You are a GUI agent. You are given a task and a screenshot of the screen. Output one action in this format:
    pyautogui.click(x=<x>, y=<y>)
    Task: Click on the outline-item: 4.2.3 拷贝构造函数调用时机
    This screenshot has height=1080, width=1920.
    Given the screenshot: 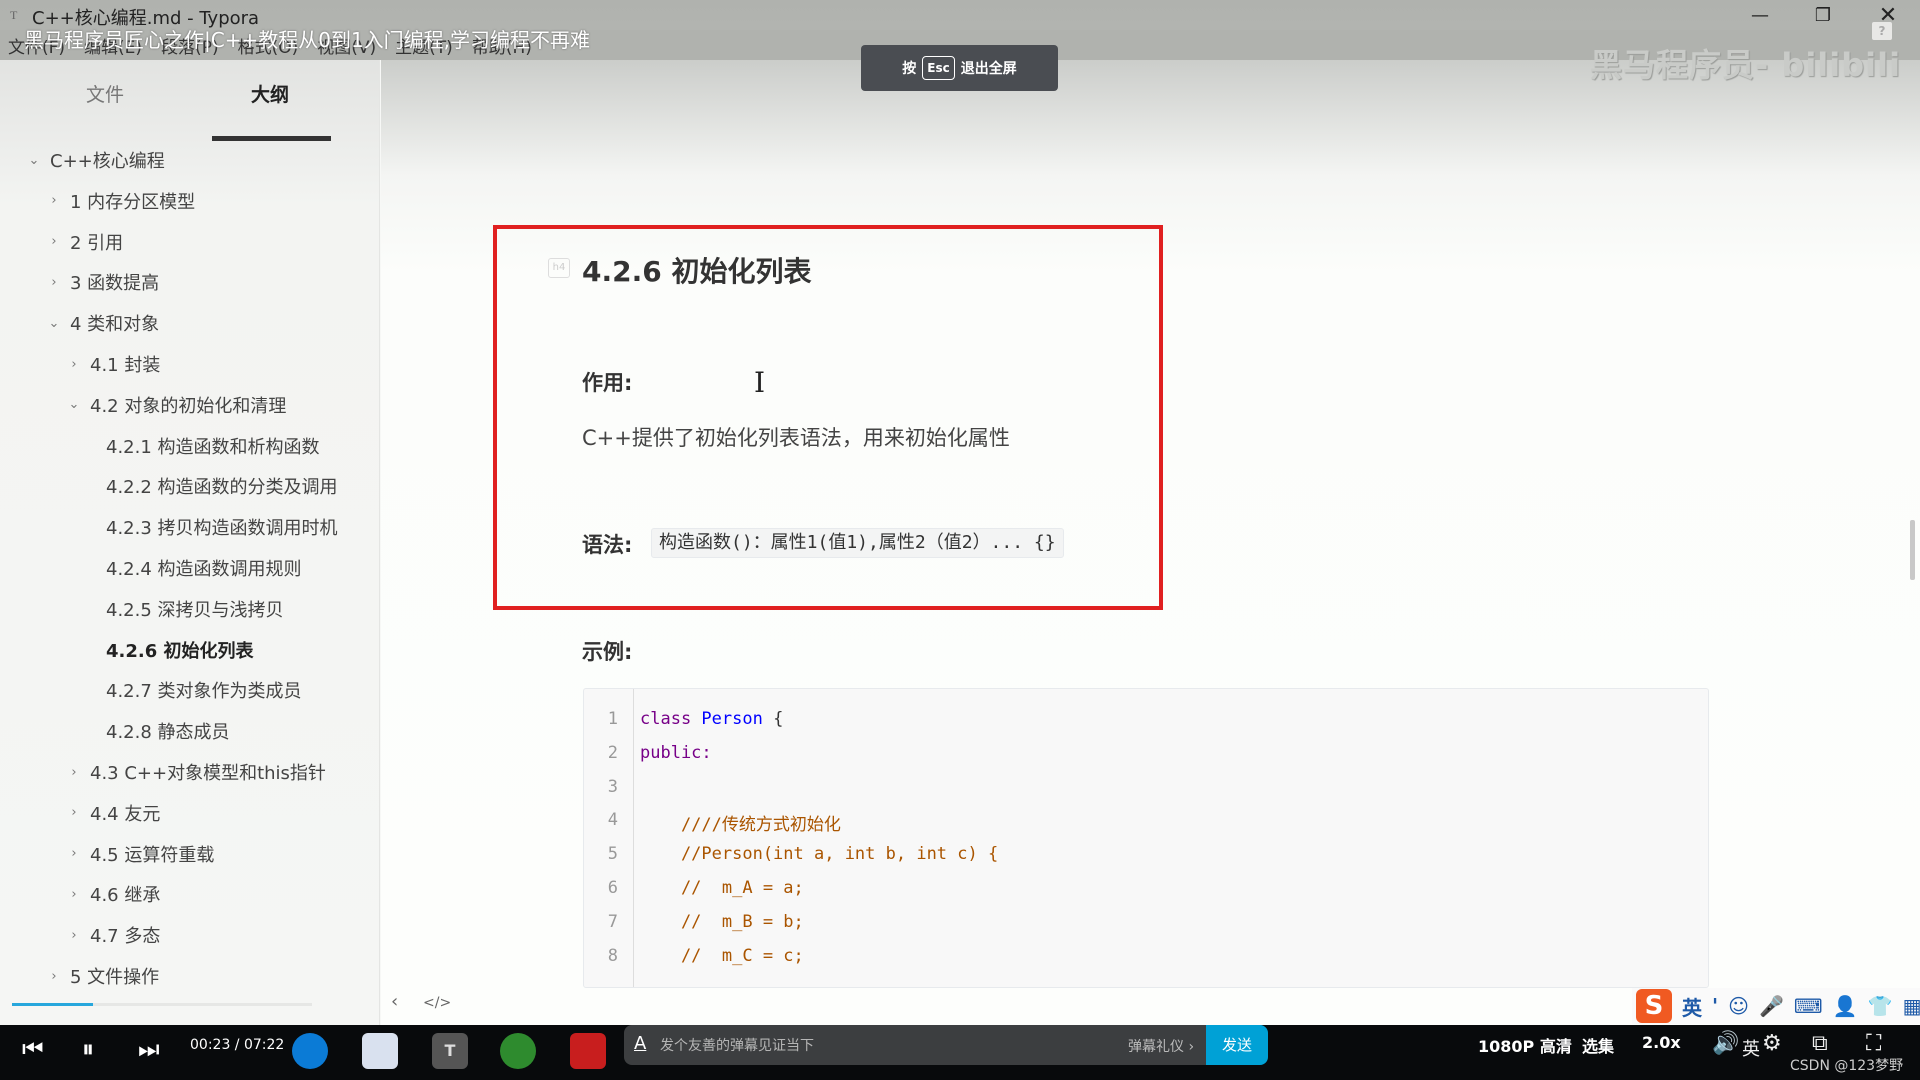 What is the action you would take?
    pyautogui.click(x=222, y=527)
    